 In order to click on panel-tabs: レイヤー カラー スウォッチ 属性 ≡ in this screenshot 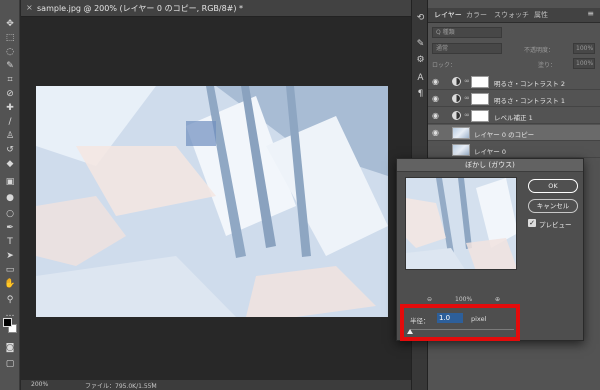, I will do `click(514, 15)`.